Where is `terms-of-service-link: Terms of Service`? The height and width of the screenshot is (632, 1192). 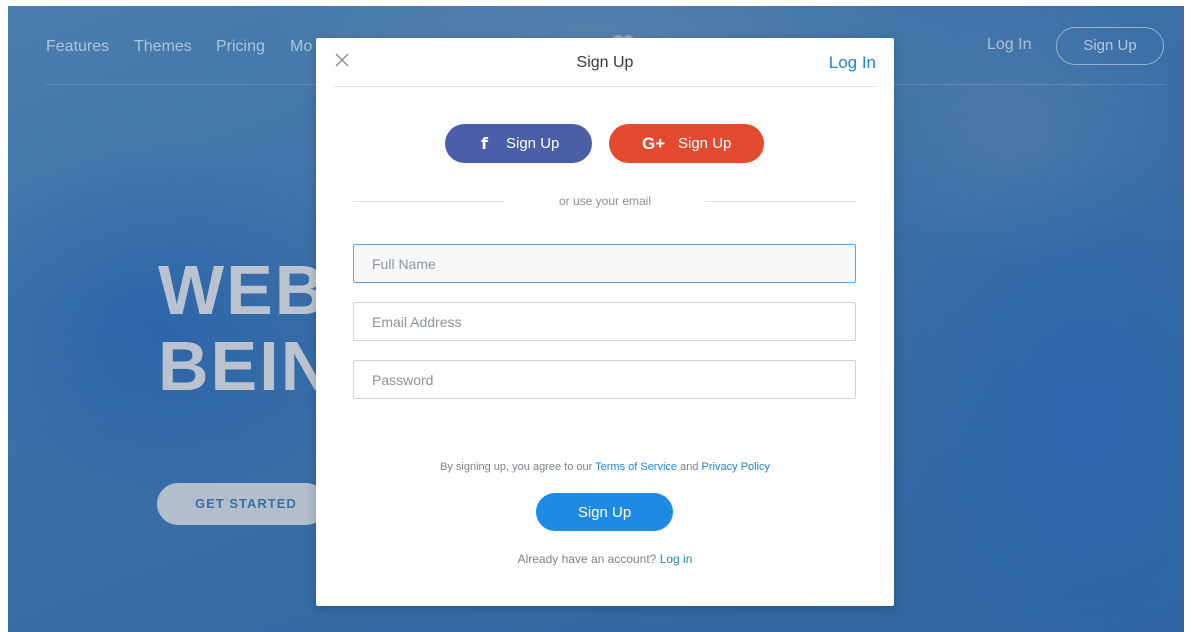
terms-of-service-link: Terms of Service is located at coordinates (636, 467).